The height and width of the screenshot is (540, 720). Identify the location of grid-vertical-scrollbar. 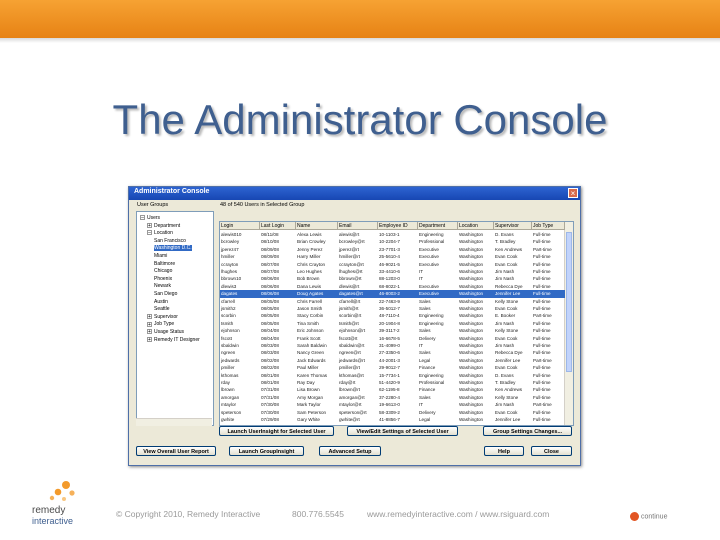
(568, 323).